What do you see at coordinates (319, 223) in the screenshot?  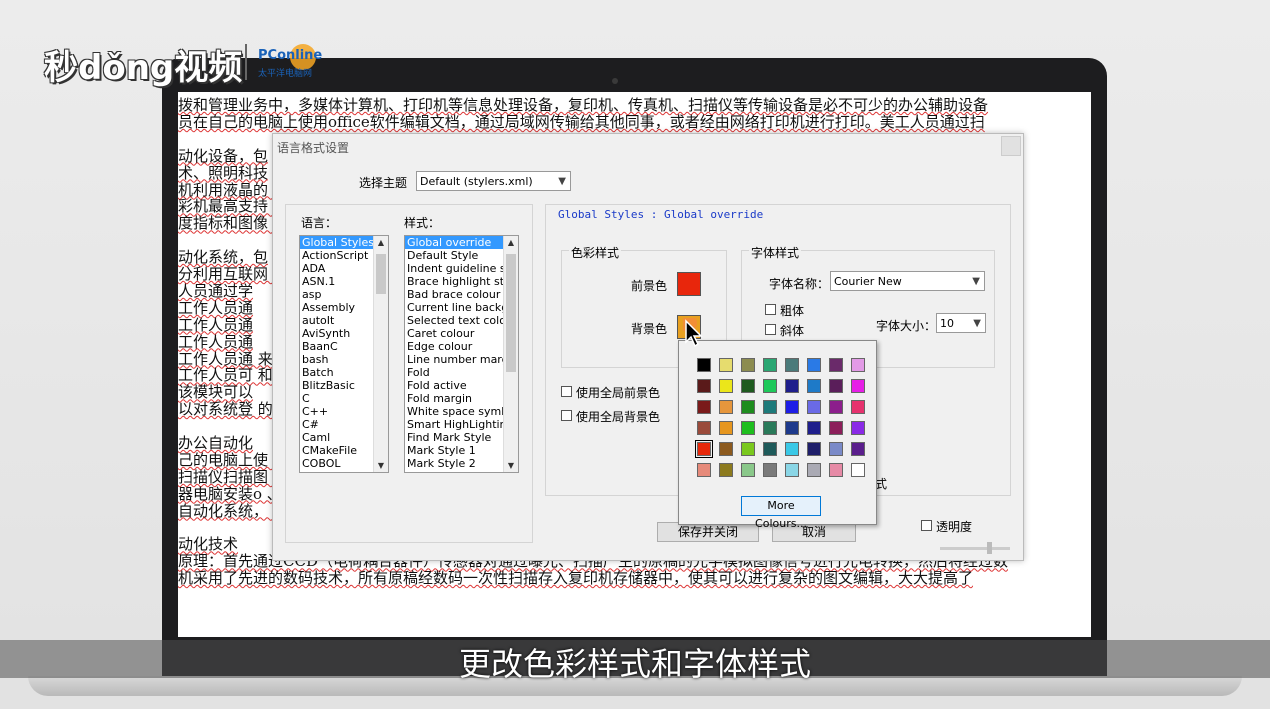 I see `language-label: 语言：` at bounding box center [319, 223].